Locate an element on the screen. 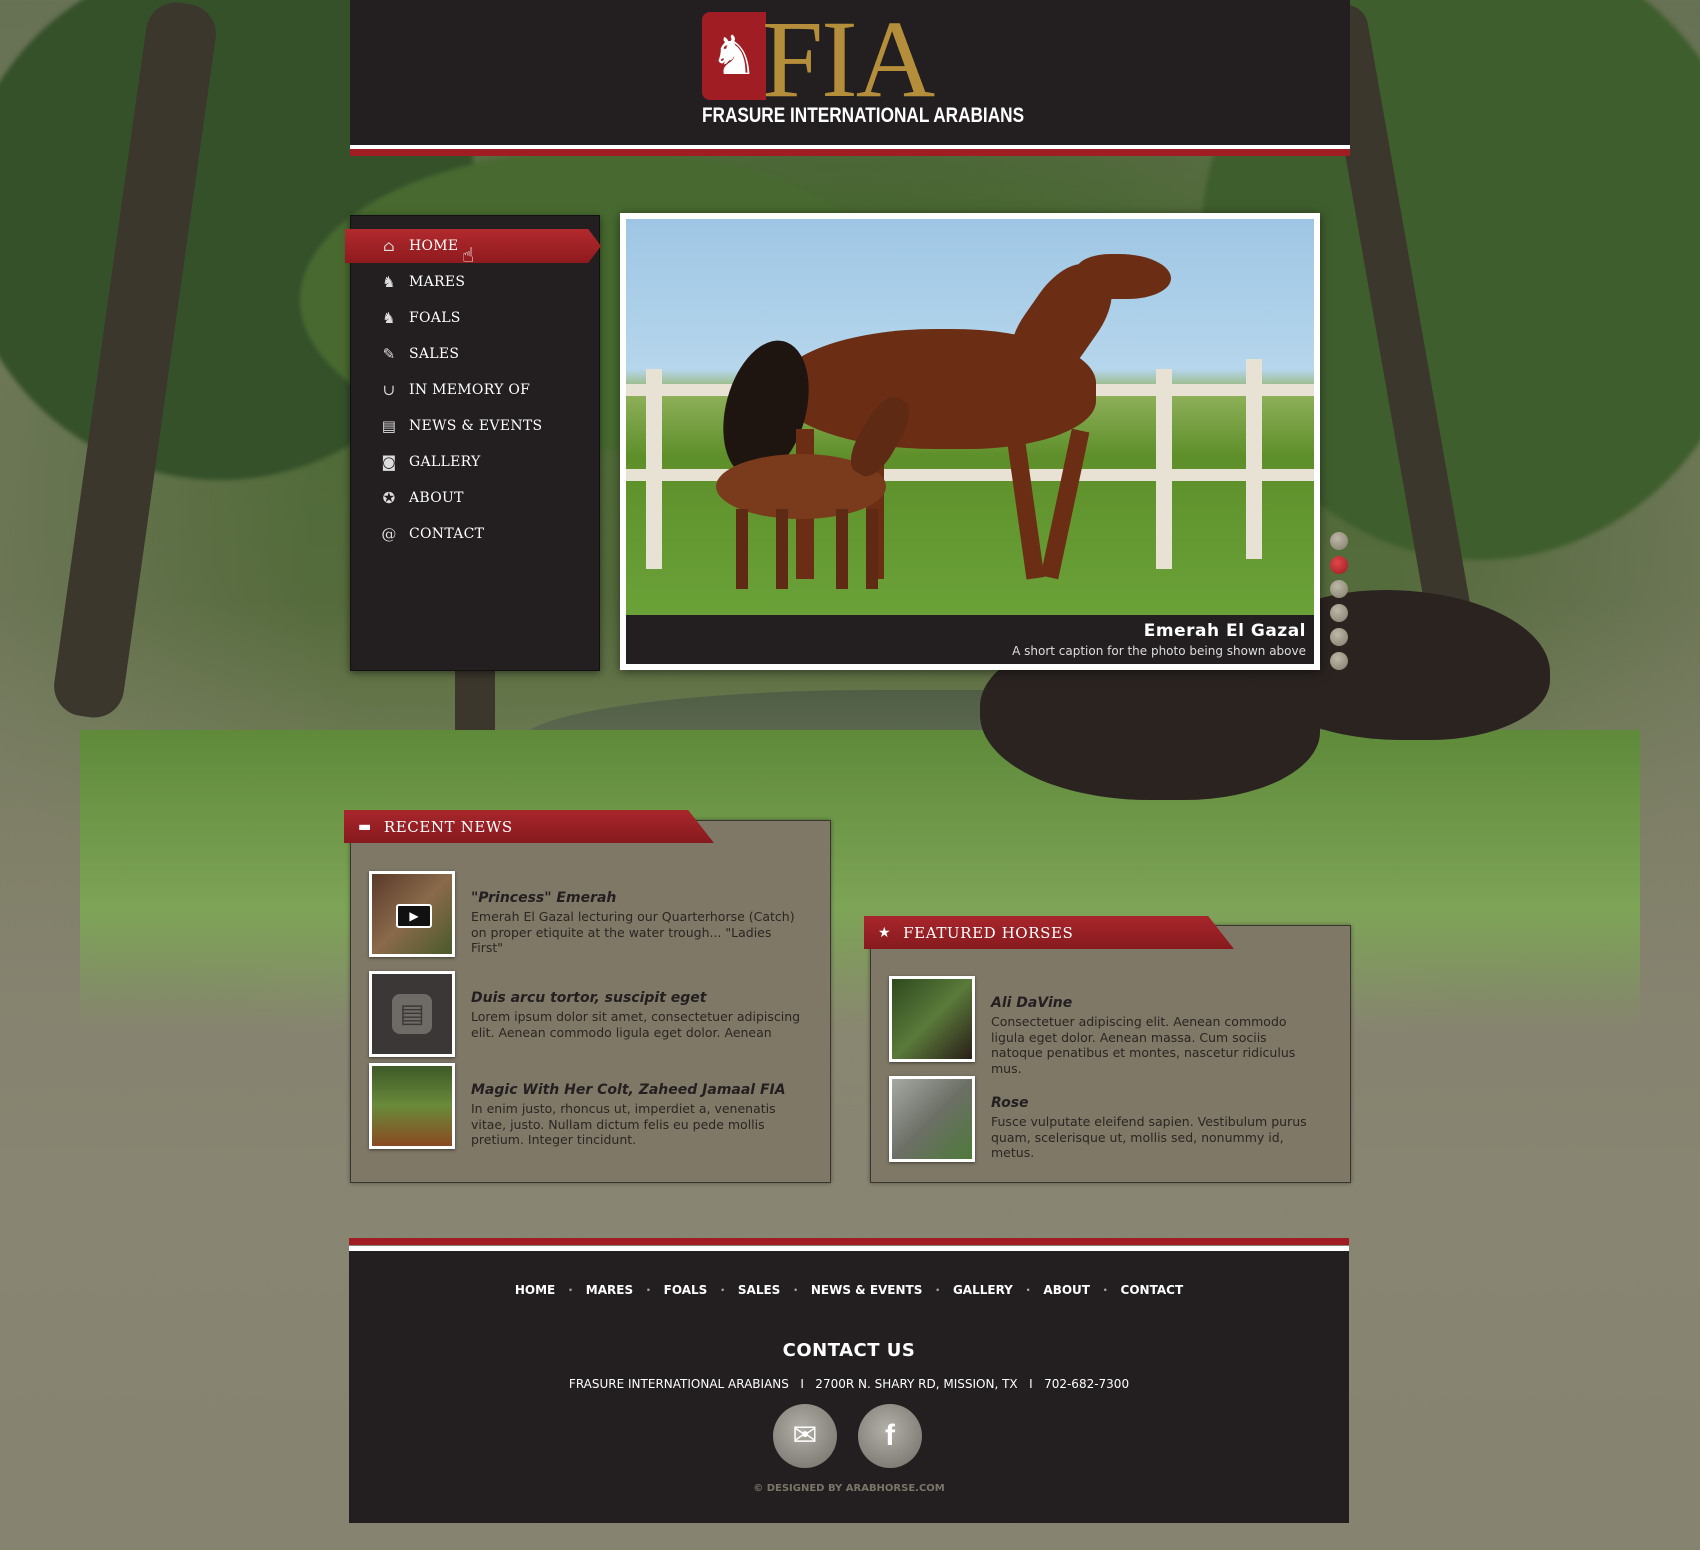  at-sign-icon: @ is located at coordinates (389, 534).